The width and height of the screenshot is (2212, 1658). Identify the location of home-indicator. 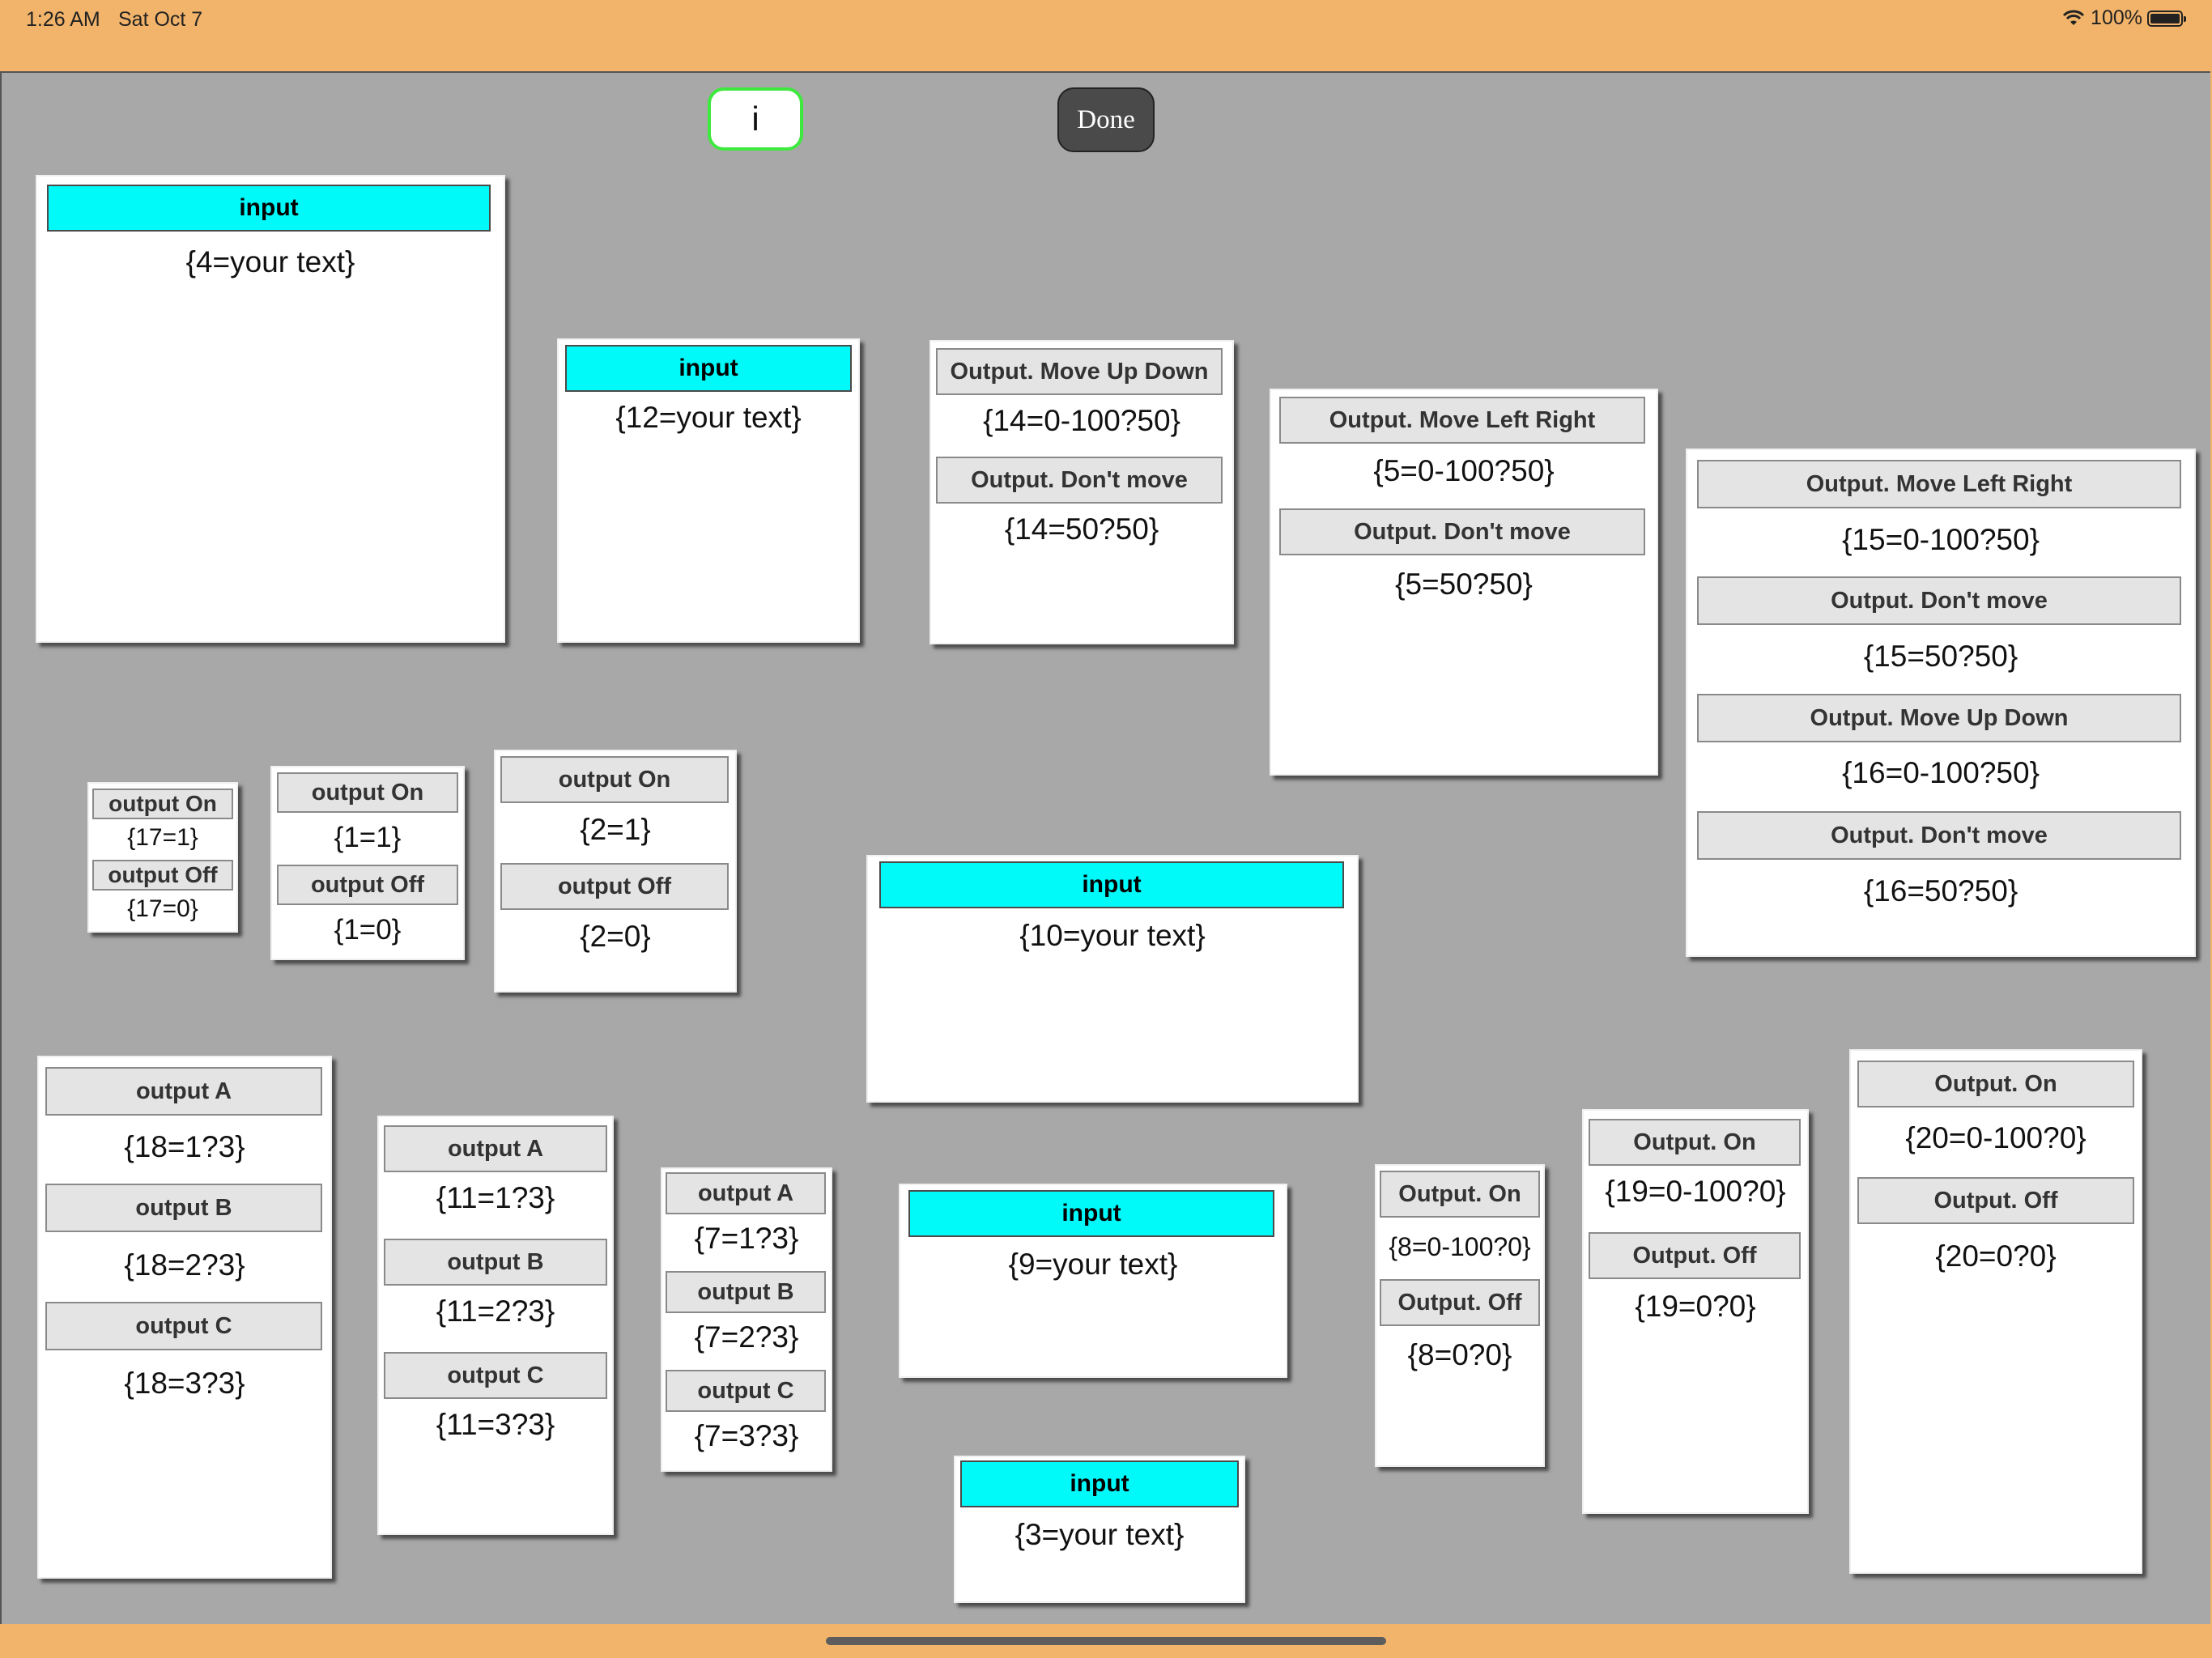
(1106, 1641).